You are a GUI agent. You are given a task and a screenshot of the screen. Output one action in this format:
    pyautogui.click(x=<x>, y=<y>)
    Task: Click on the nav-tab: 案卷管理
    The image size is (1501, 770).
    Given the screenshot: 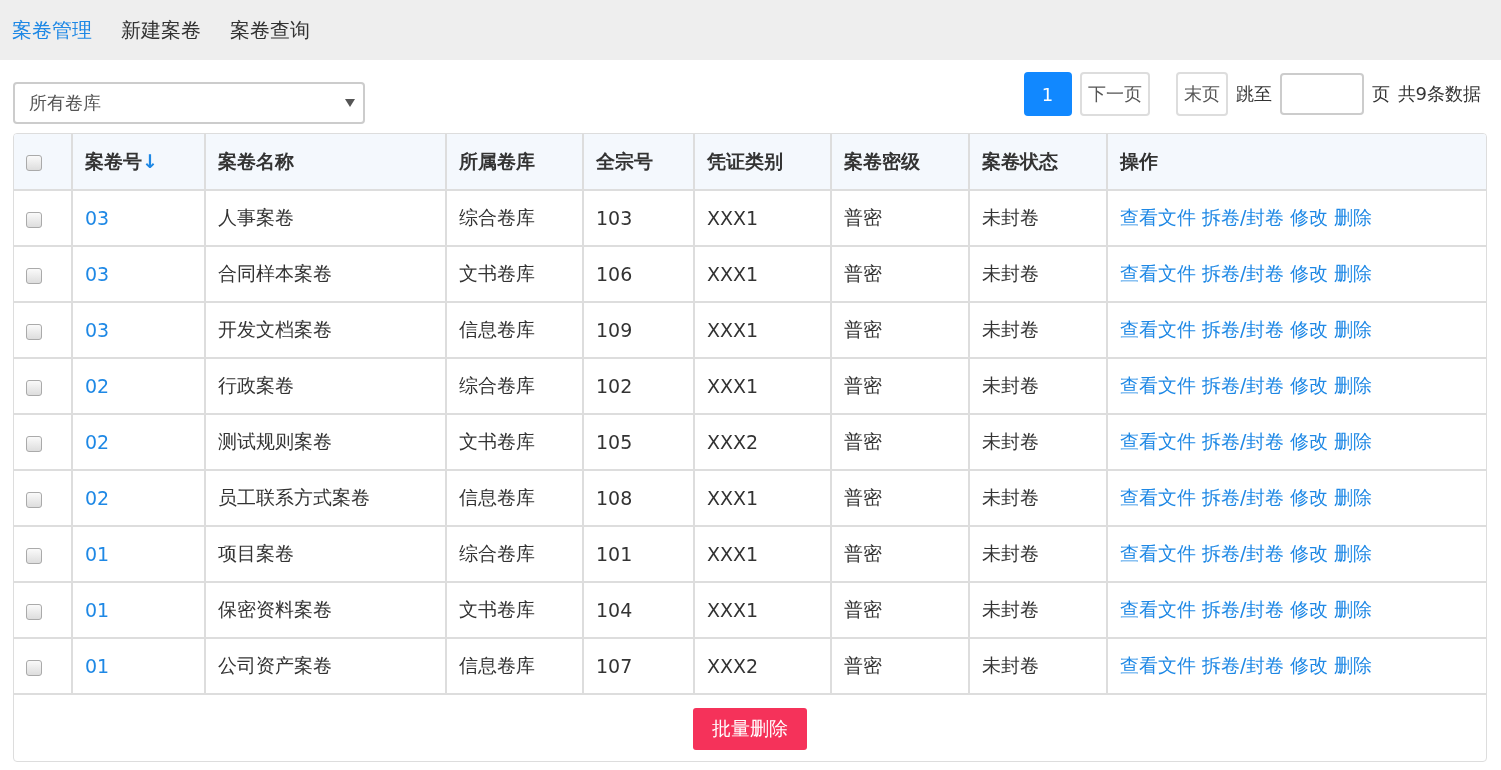 What is the action you would take?
    pyautogui.click(x=52, y=30)
    